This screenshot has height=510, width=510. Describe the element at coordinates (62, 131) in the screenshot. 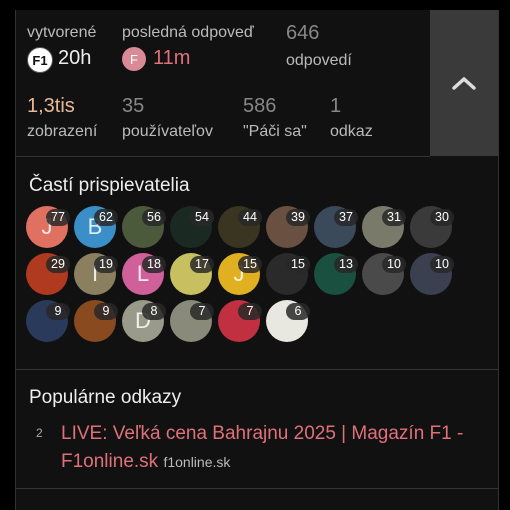

I see `views-label: zobrazení` at that location.